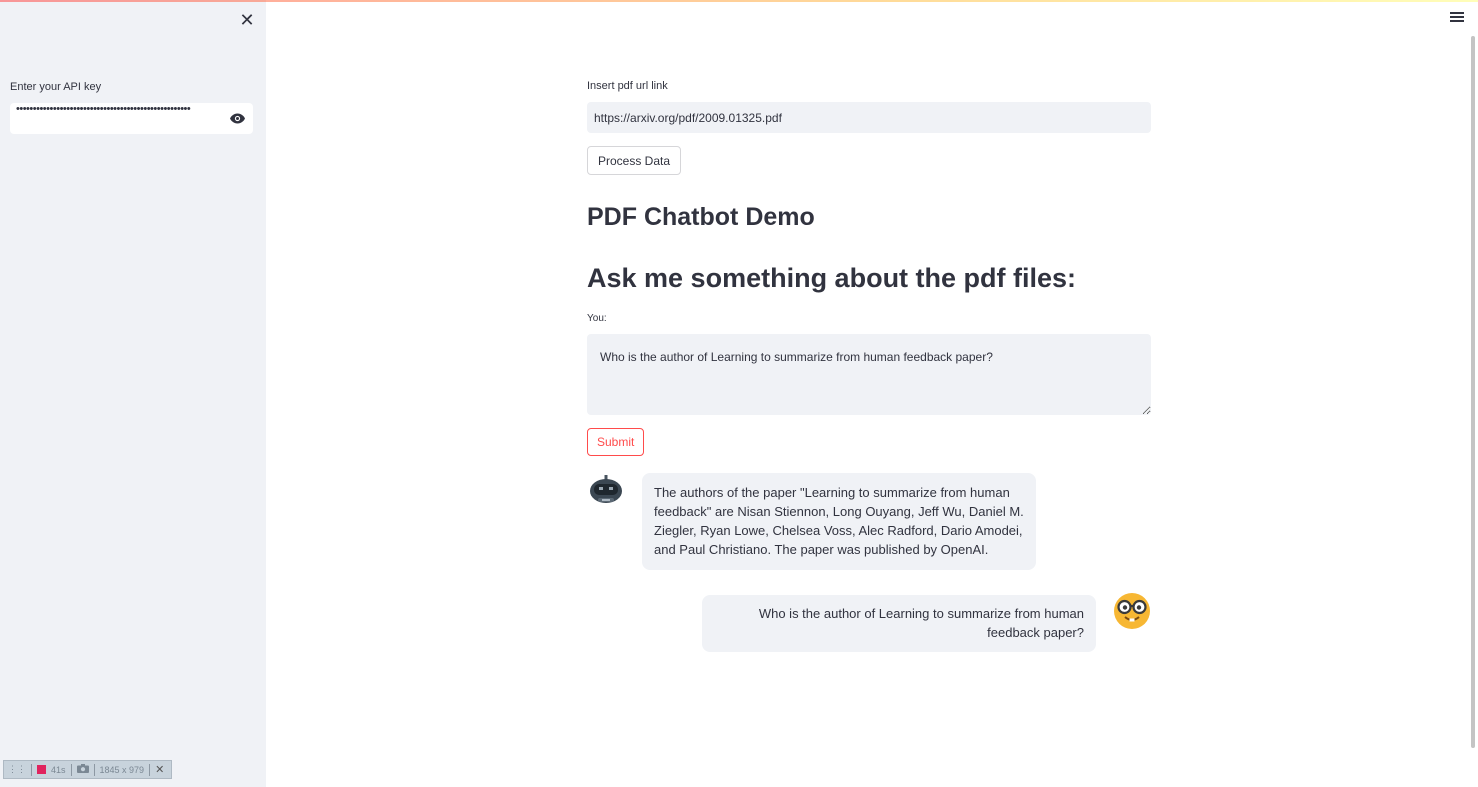  I want to click on question-textarea, so click(869, 374).